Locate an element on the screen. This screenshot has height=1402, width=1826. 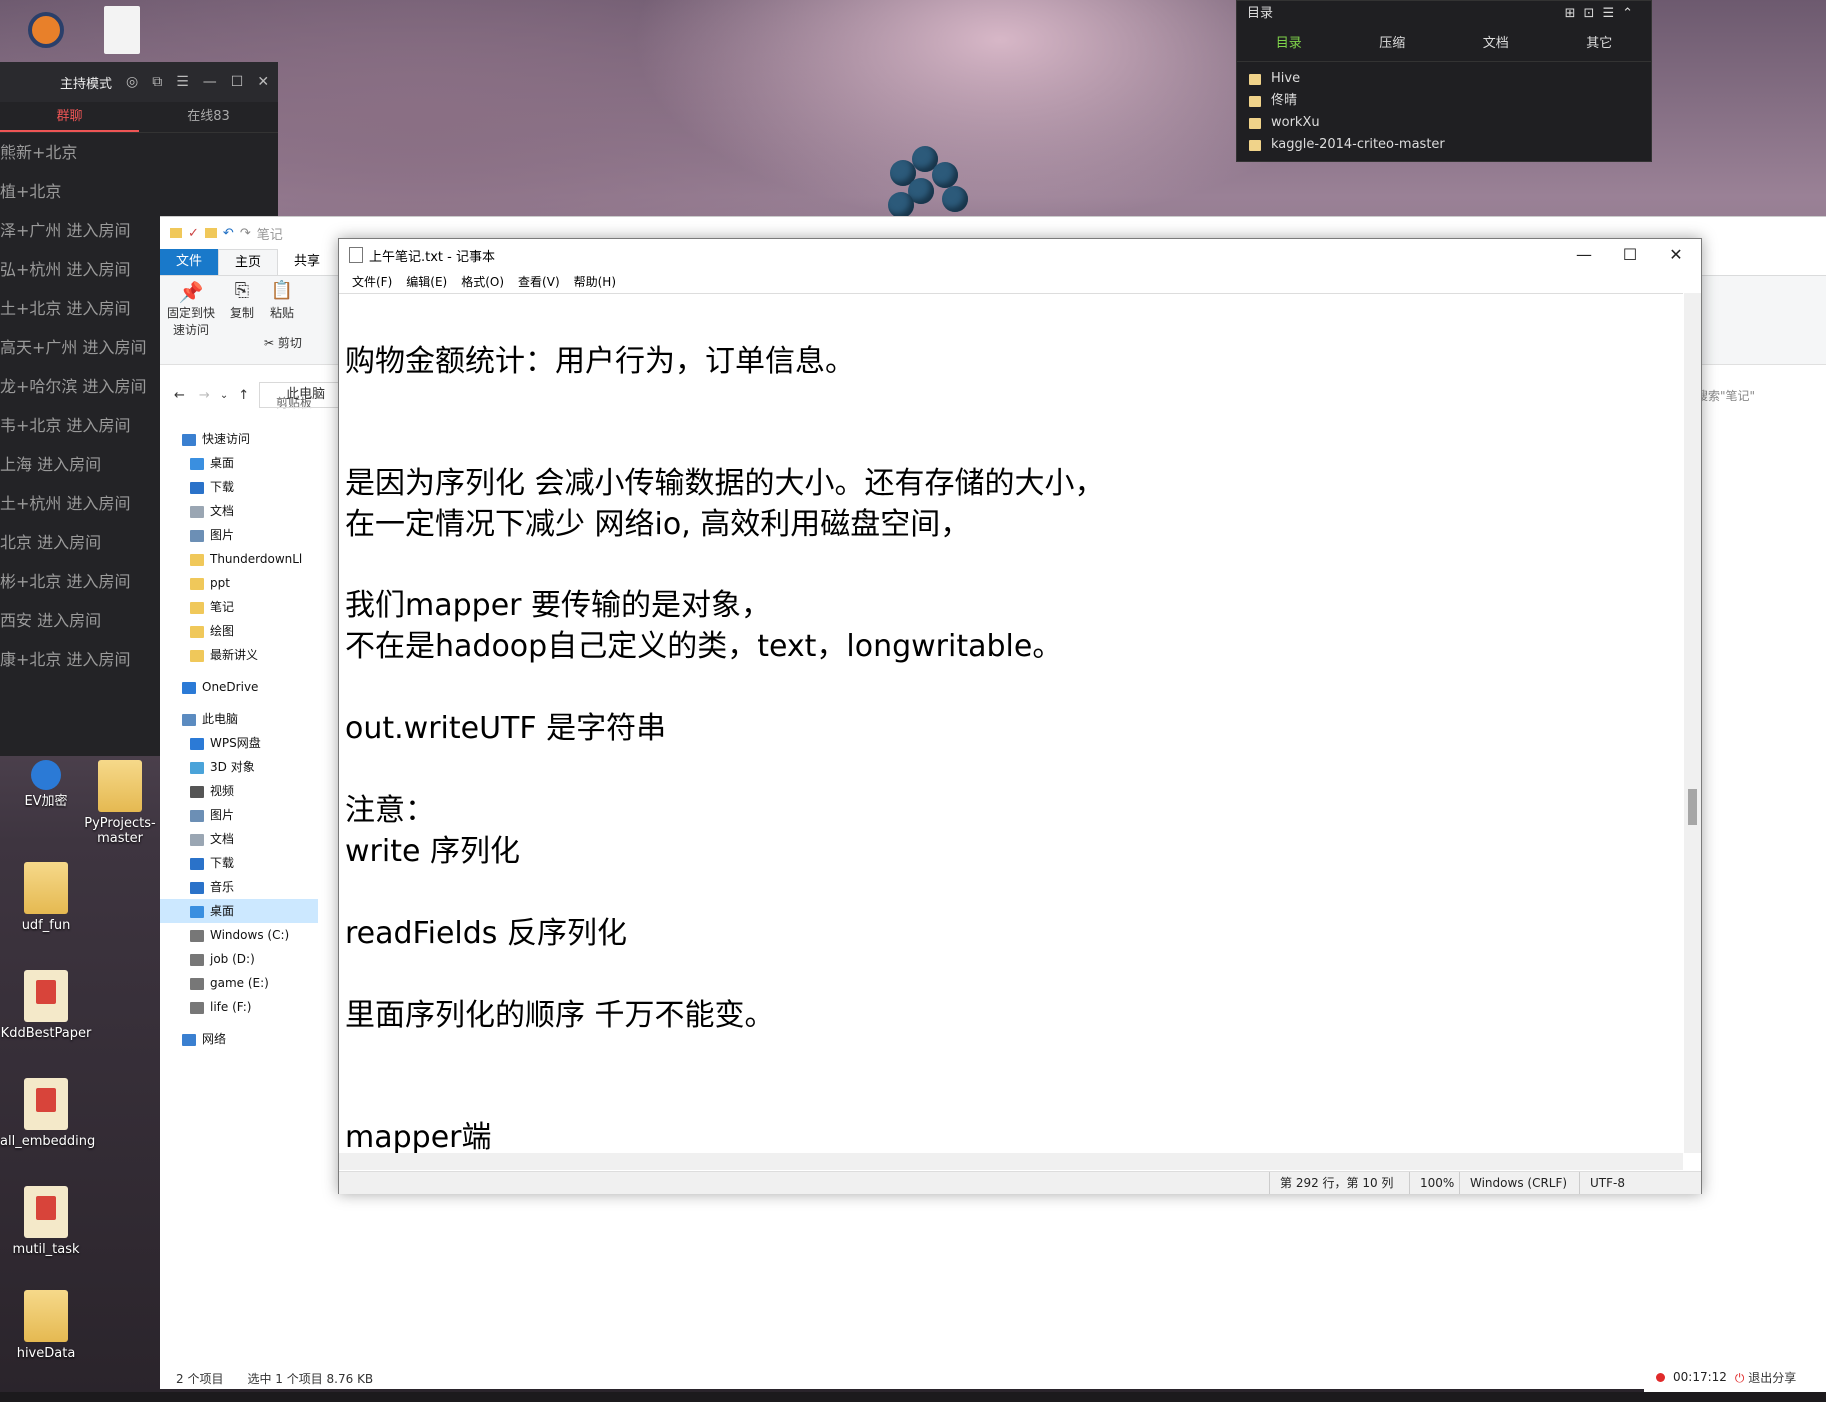
tab-file: 文件 is located at coordinates (189, 262).